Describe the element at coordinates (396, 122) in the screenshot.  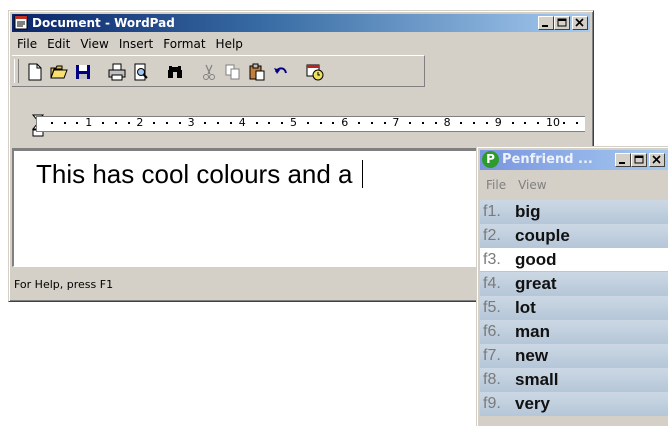
I see `ruler-number: 7` at that location.